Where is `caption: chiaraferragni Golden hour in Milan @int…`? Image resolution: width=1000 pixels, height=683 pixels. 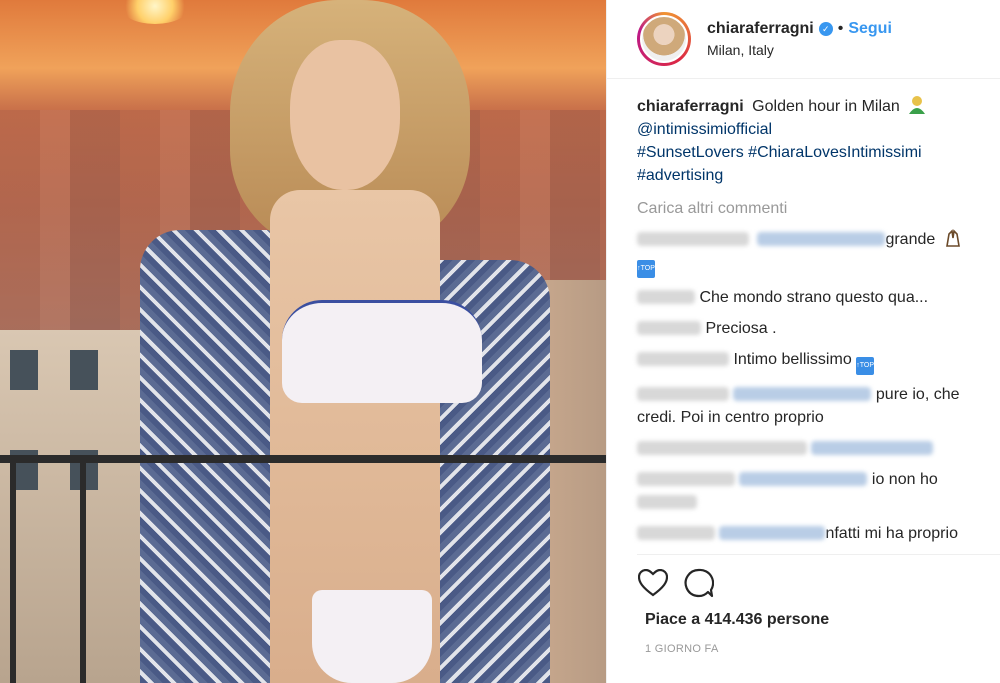
caption: chiaraferragni Golden hour in Milan @int… is located at coordinates (812, 140).